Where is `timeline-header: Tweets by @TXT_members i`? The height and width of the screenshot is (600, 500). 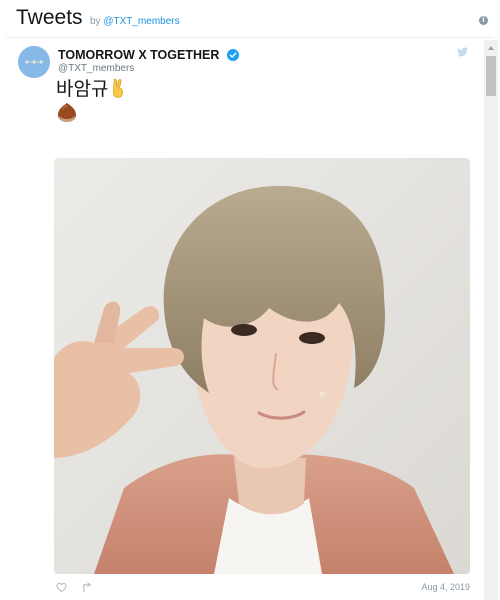 timeline-header: Tweets by @TXT_members i is located at coordinates (250, 19).